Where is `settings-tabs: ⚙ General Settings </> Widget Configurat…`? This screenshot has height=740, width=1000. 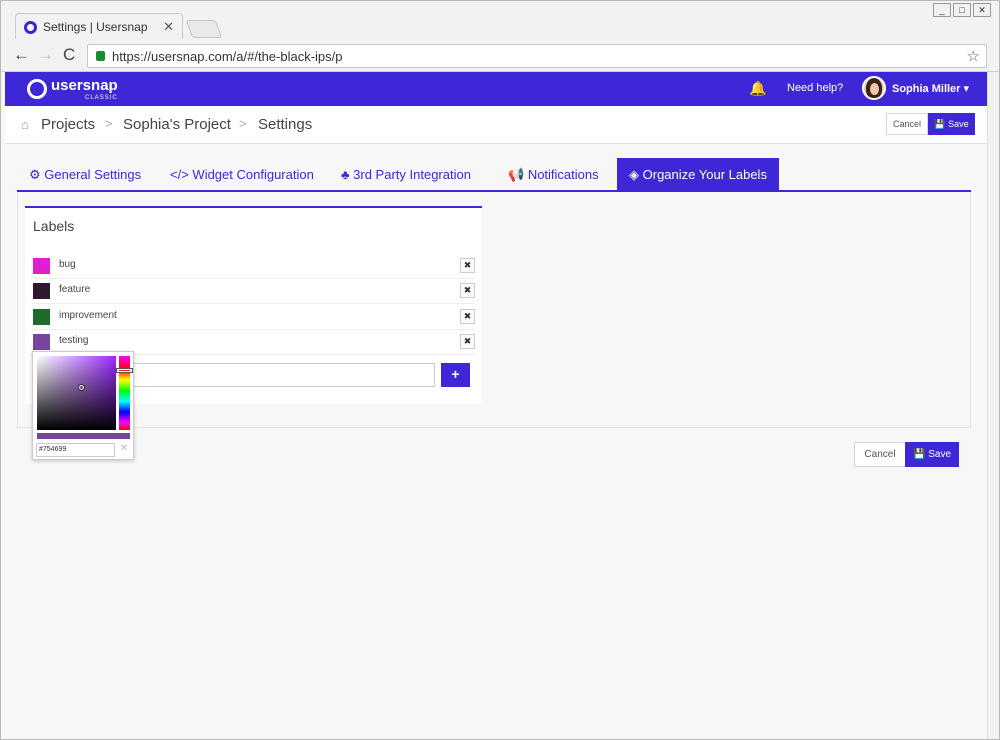 settings-tabs: ⚙ General Settings </> Widget Configurat… is located at coordinates (494, 175).